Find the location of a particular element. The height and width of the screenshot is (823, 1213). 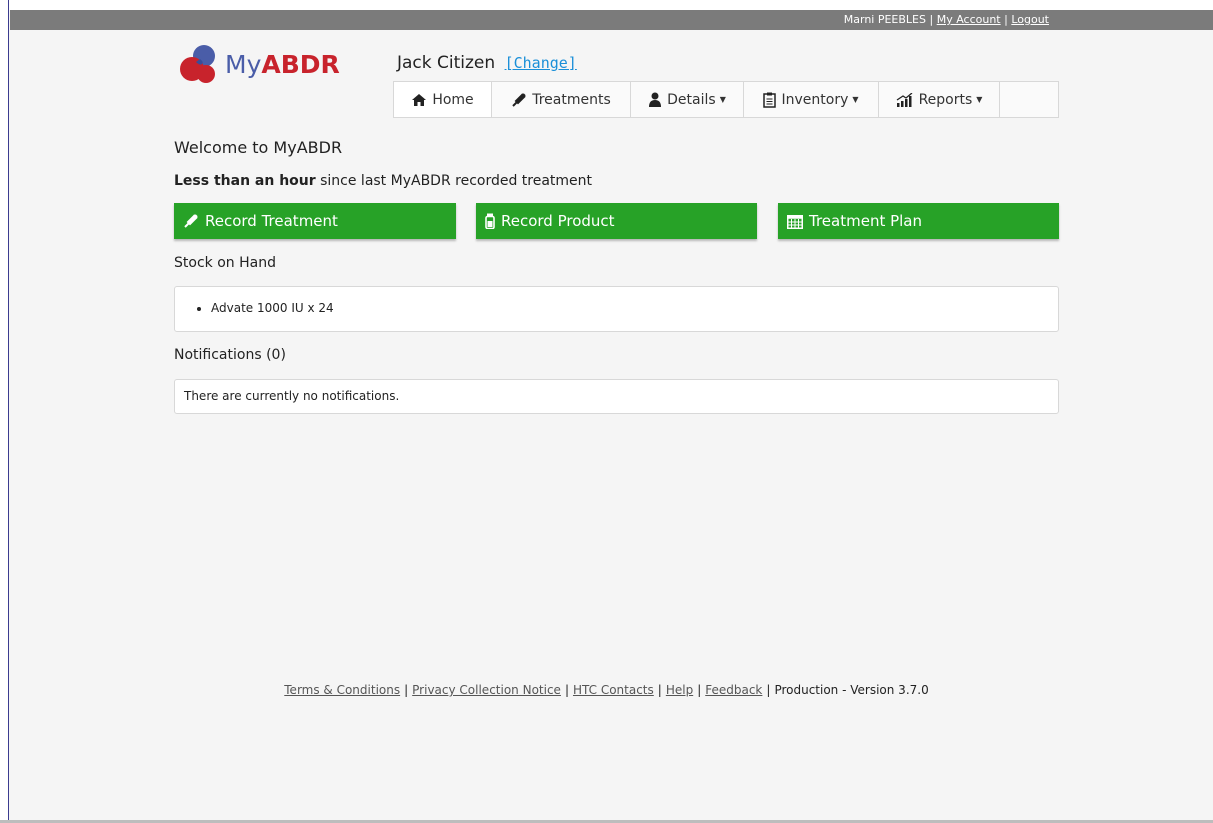

user-icon is located at coordinates (655, 99).